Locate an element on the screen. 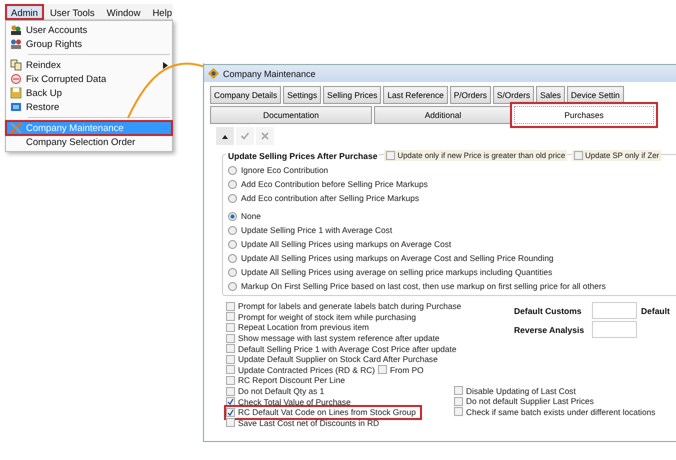  checkbox-label: RC Default Vat Code on Lines from Stock Group is located at coordinates (327, 412).